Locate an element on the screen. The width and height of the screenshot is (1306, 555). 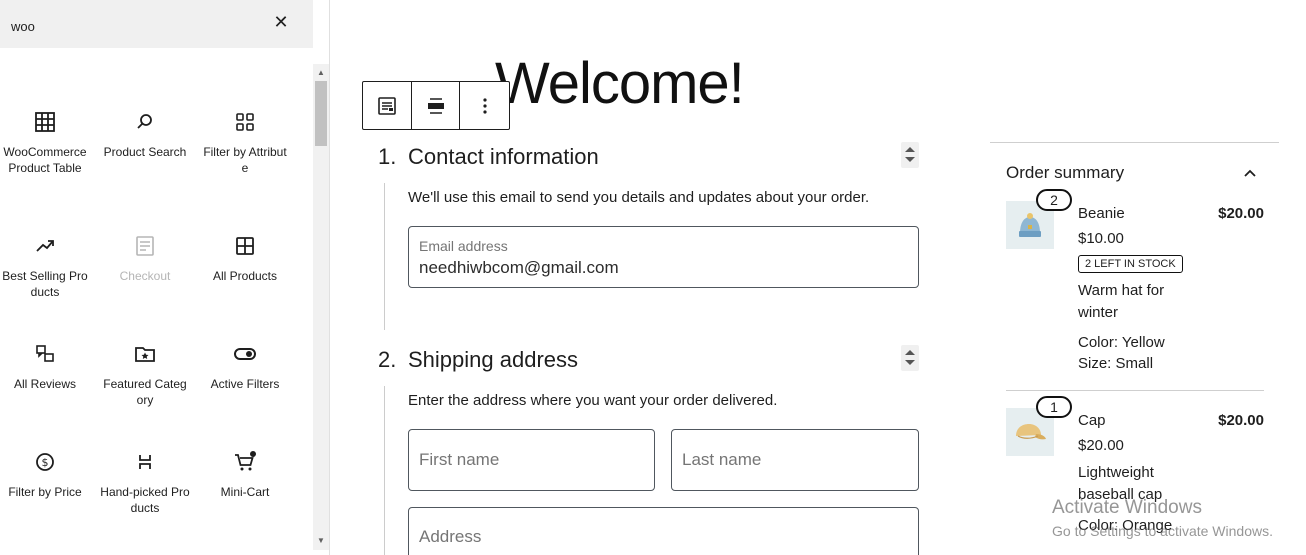
align-center-icon is located at coordinates (435, 105).